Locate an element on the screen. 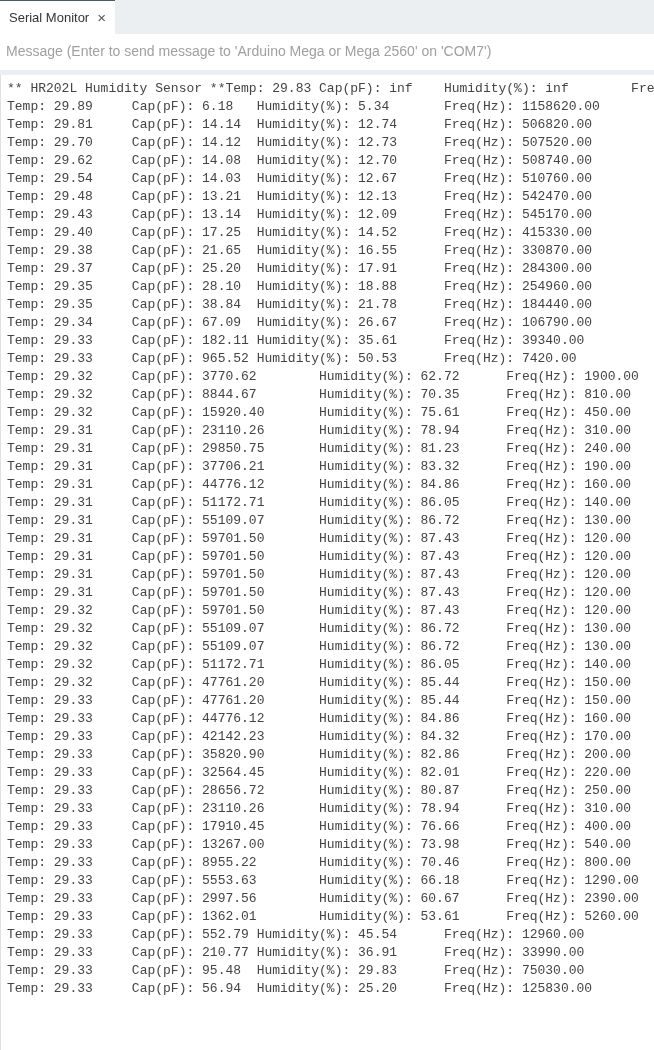  output-line: Temp: 29.37 Cap(pF): 25.20 Humidity(%): 17.91 Freq(Hz): 284300.00 is located at coordinates (300, 269).